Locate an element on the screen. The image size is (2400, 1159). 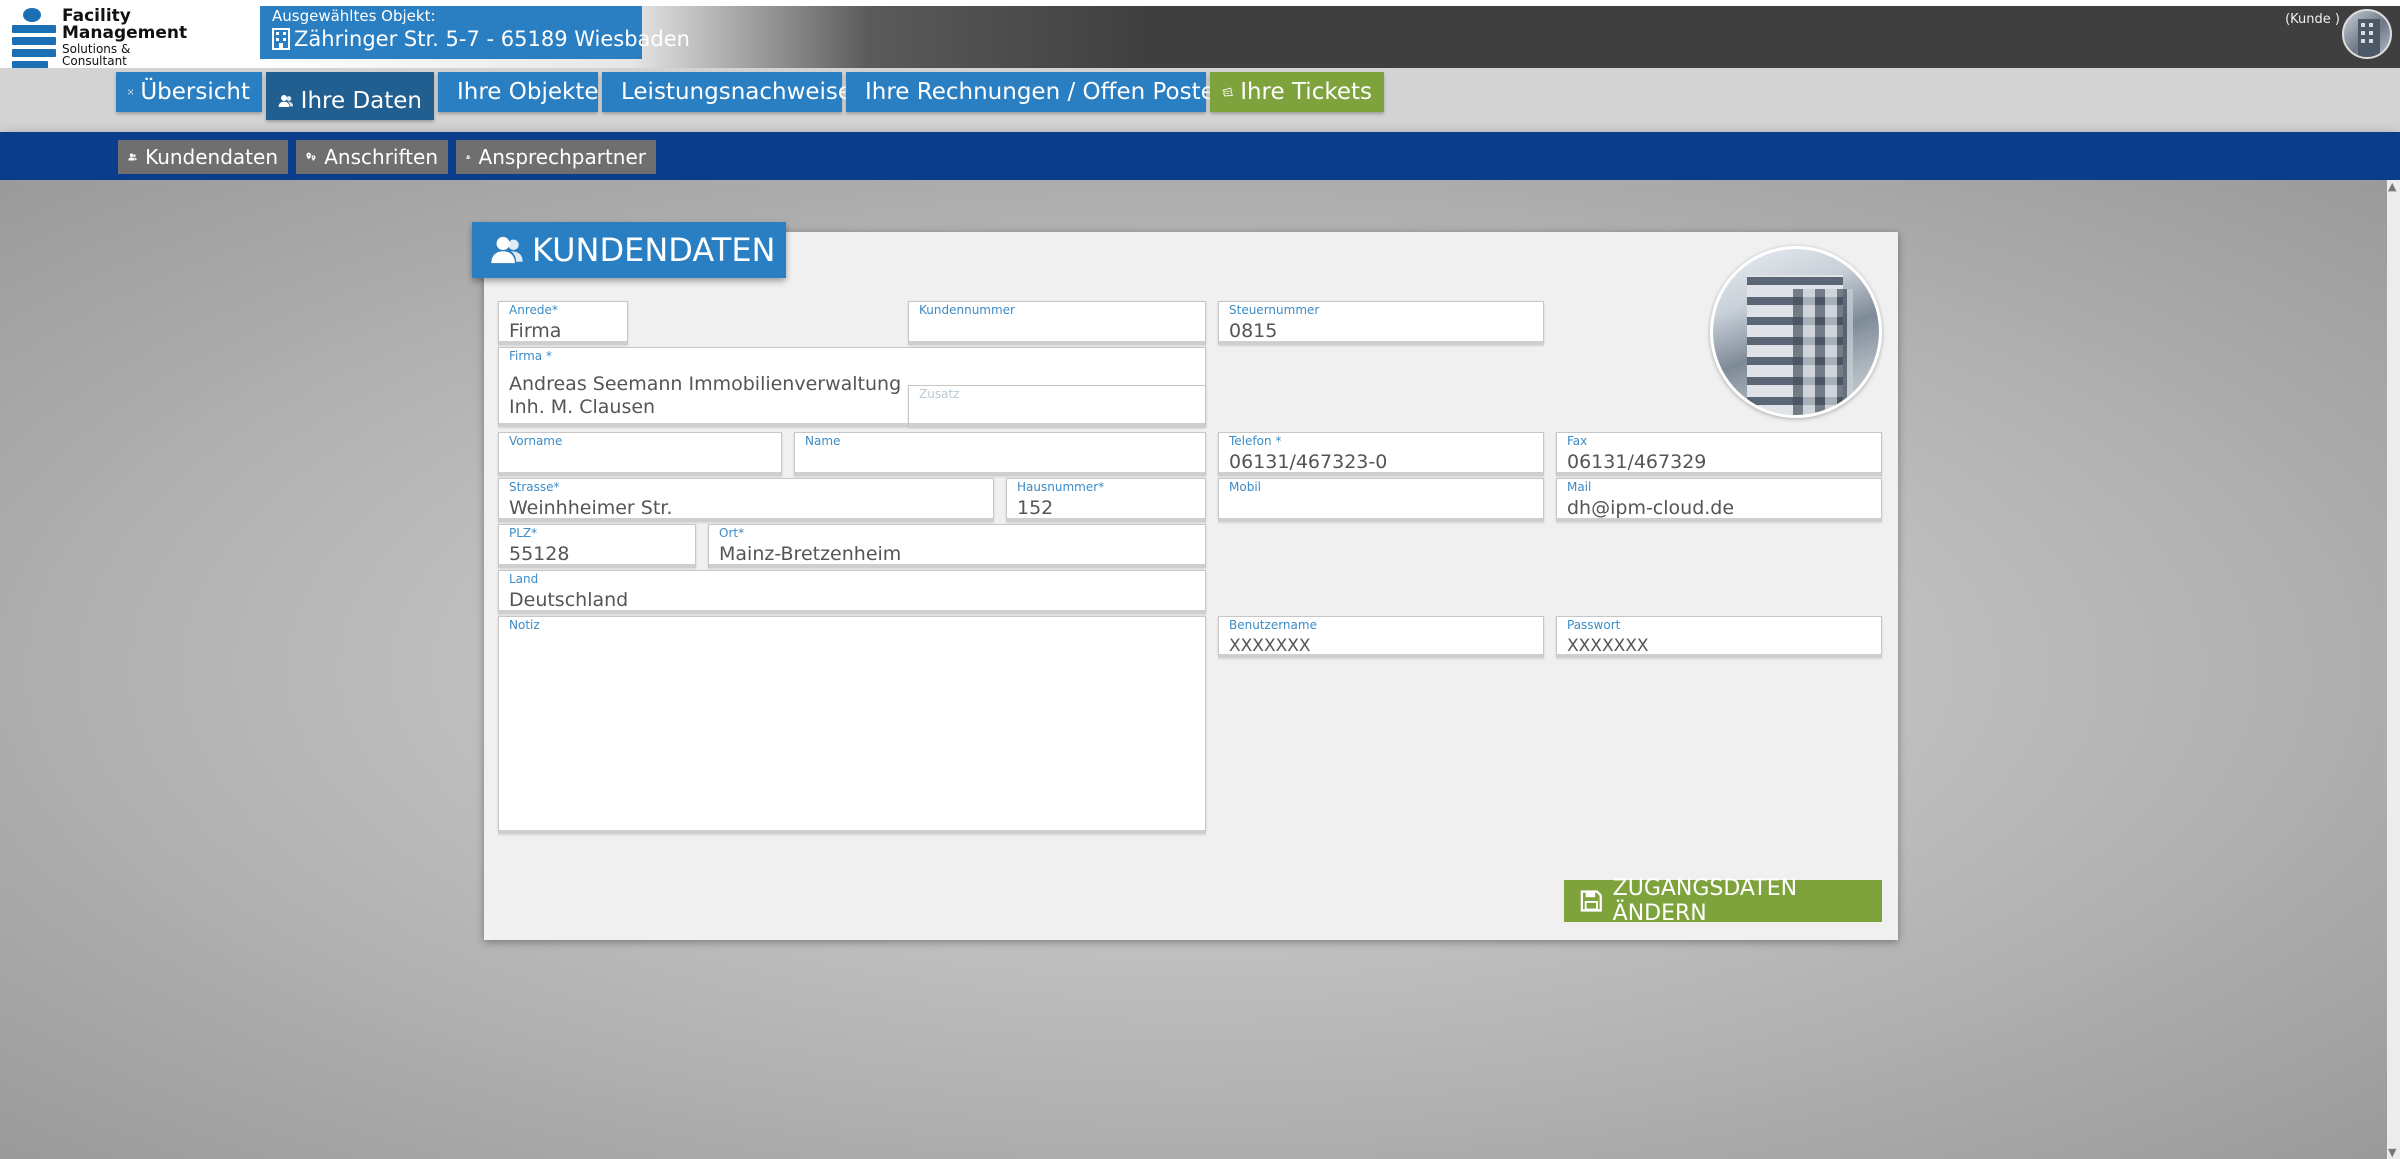
field-value: Deutschland is located at coordinates (569, 600).